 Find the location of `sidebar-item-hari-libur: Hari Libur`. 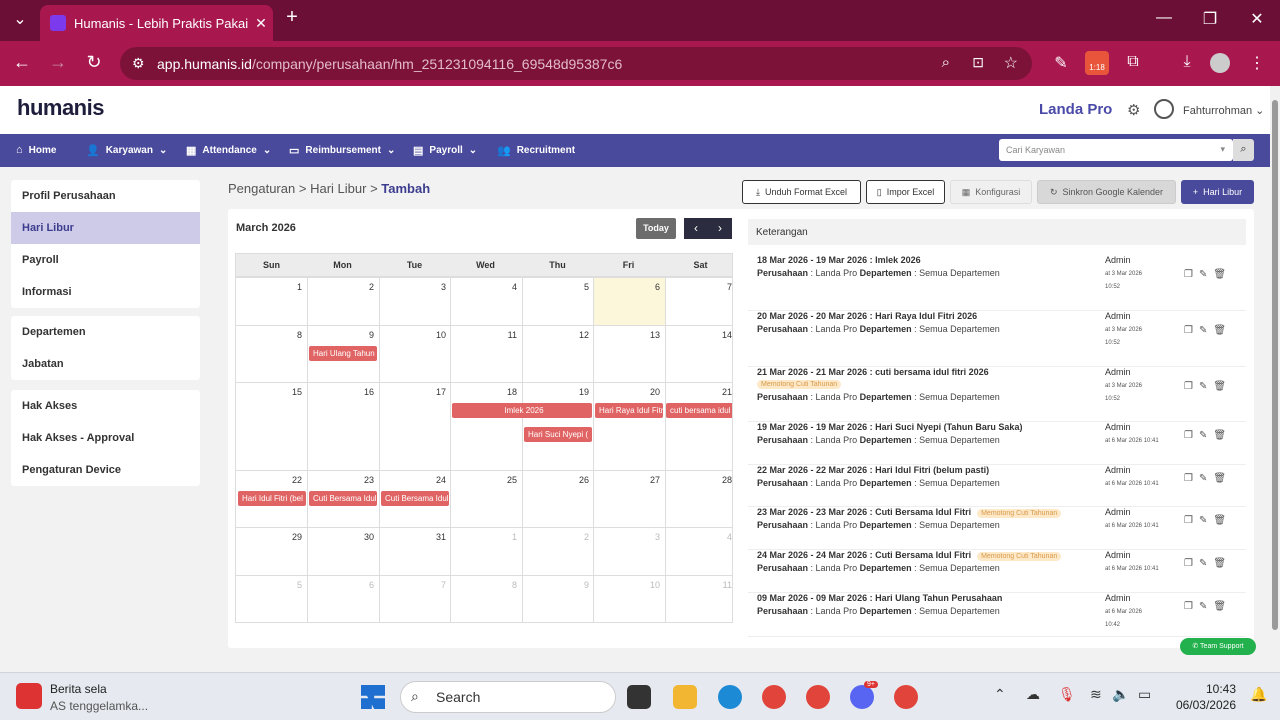

sidebar-item-hari-libur: Hari Libur is located at coordinates (105, 228).